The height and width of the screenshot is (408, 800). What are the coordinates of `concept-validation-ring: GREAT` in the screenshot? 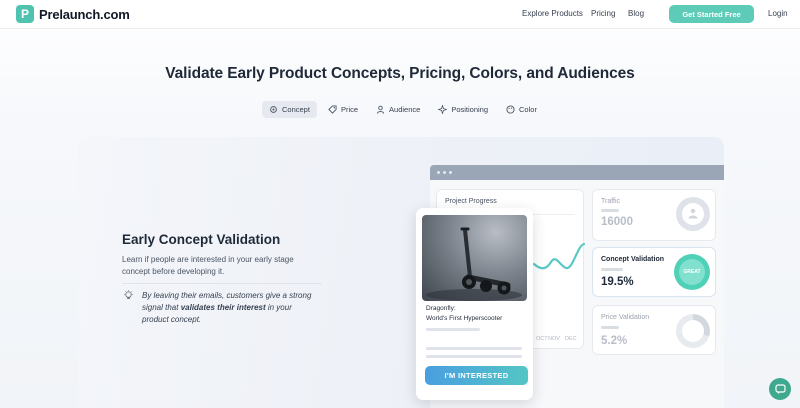 It's located at (692, 272).